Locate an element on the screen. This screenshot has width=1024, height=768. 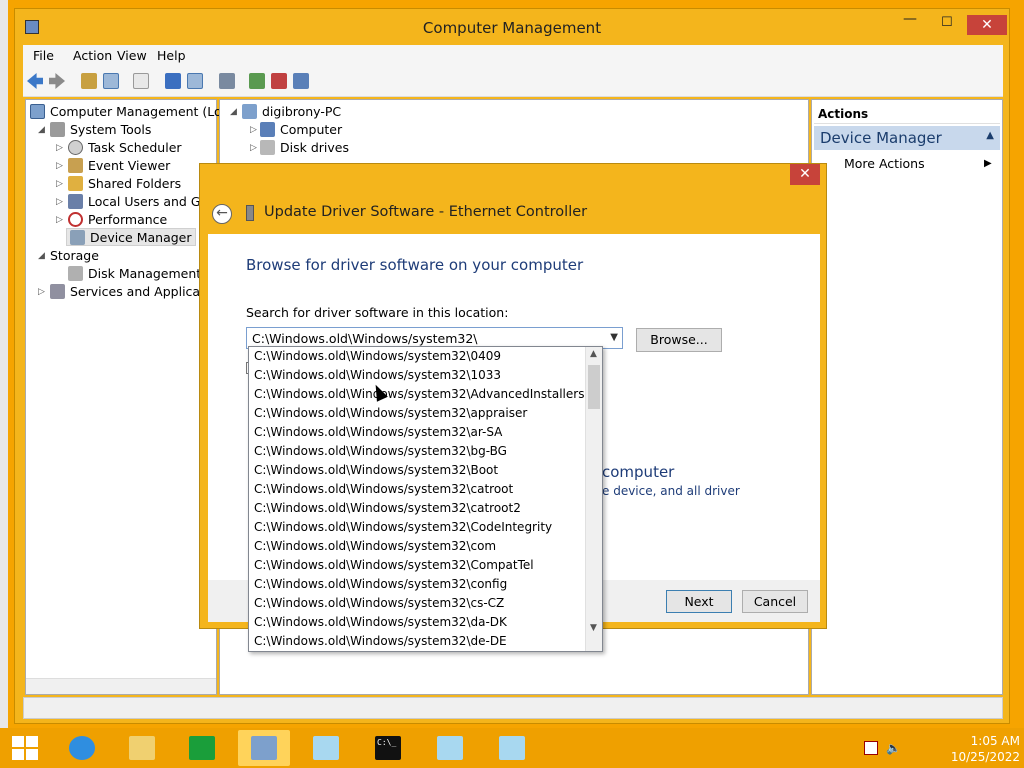
services-icon is located at coordinates (57, 291).